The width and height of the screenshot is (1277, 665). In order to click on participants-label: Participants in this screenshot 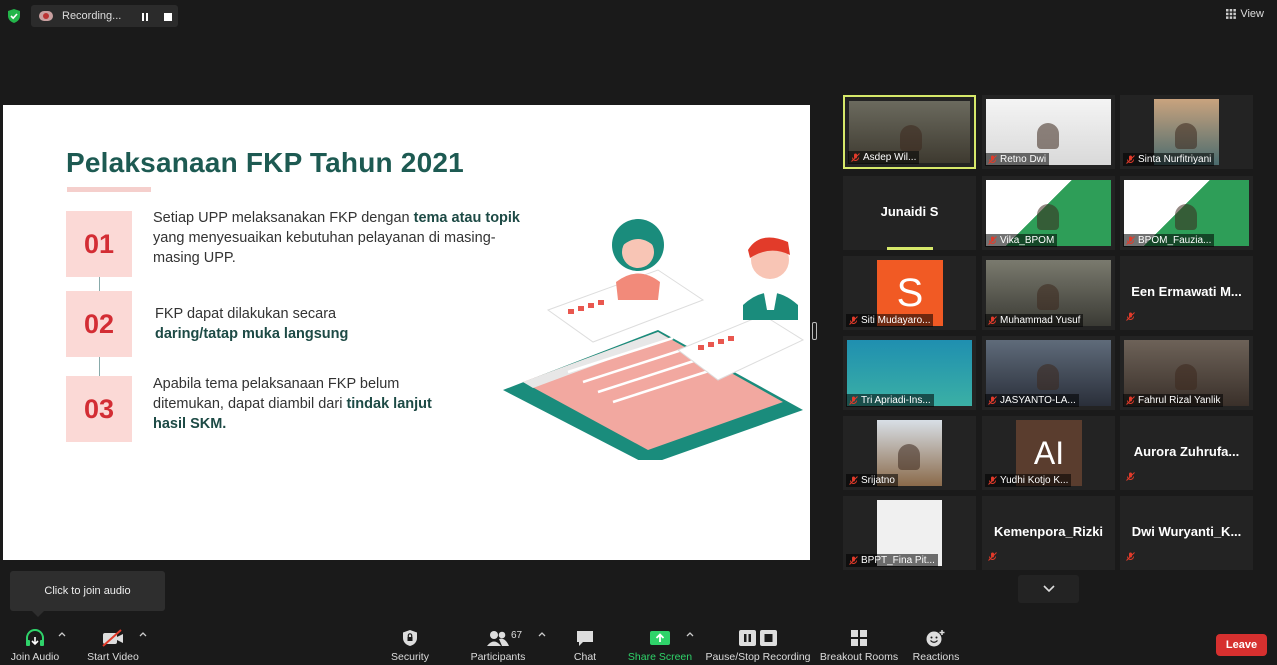, I will do `click(498, 657)`.